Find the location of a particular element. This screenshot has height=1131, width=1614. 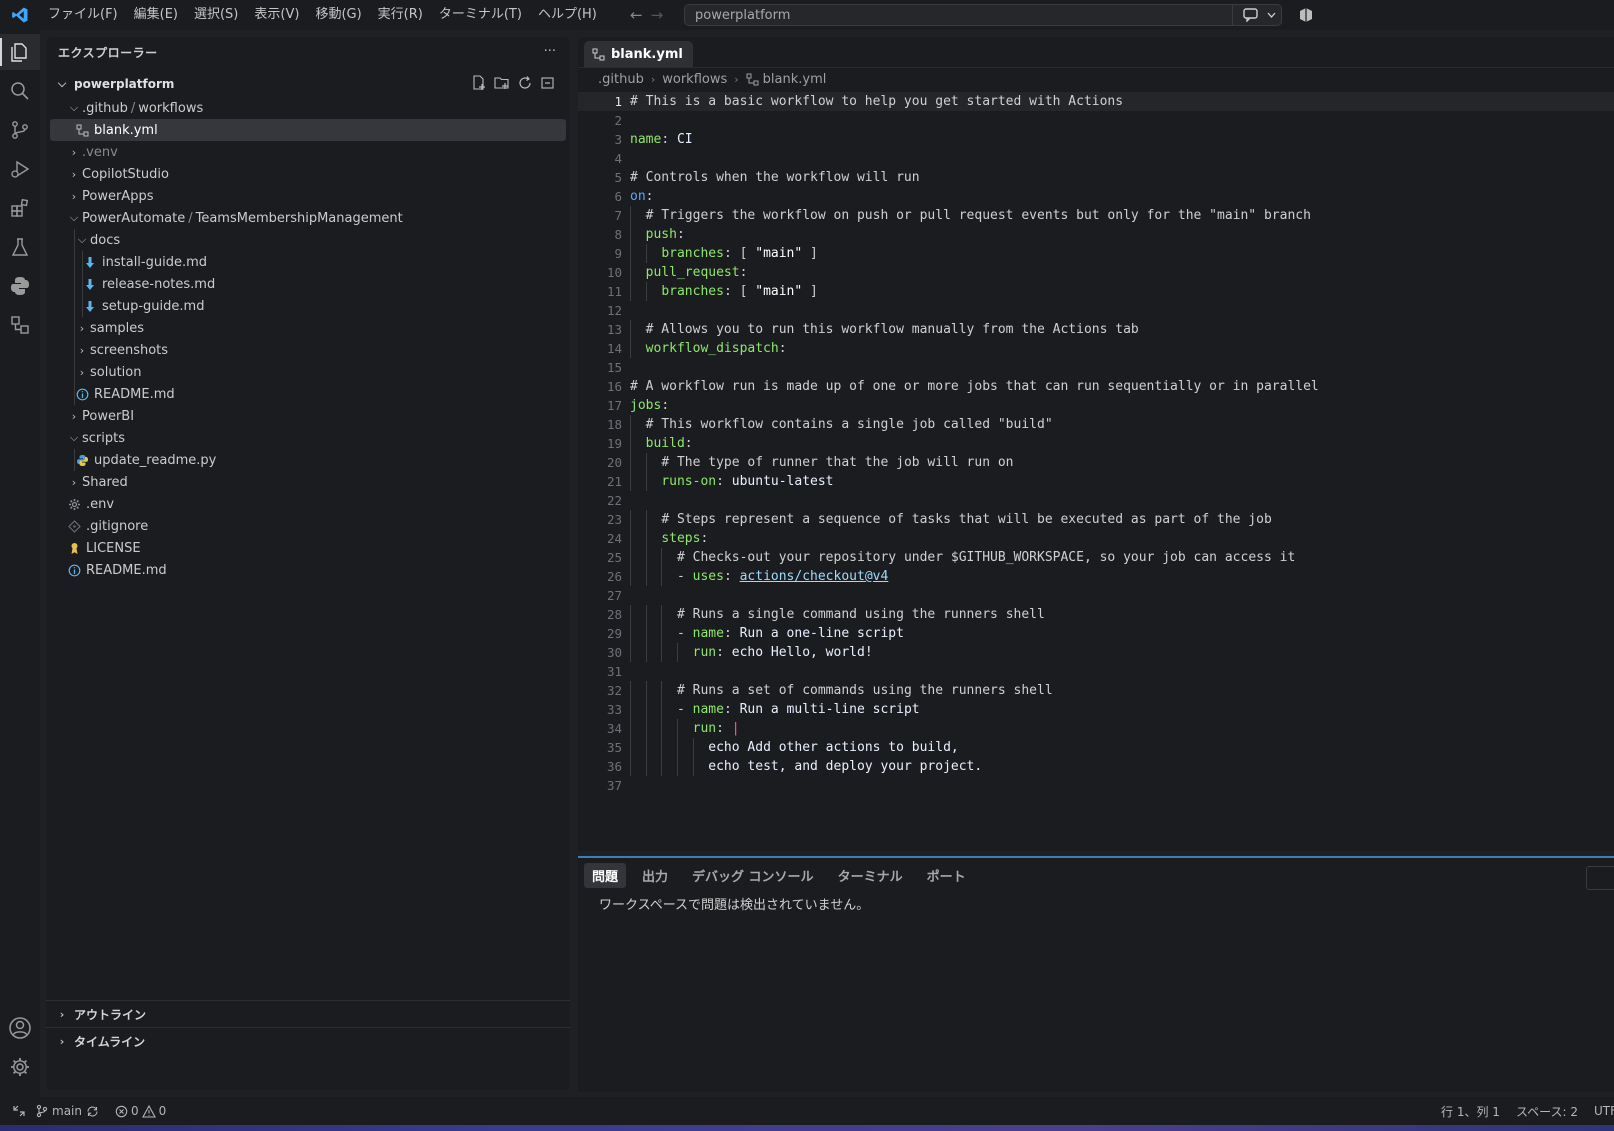

tree-item: › screenshots is located at coordinates (308, 350).